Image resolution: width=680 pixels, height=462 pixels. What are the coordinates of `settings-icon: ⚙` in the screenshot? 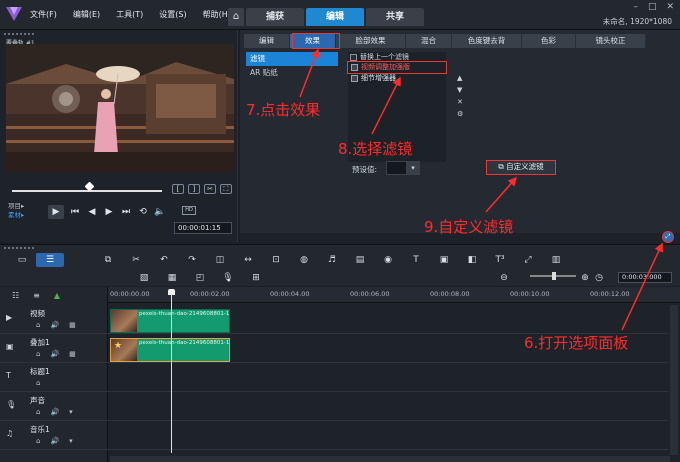 It's located at (460, 114).